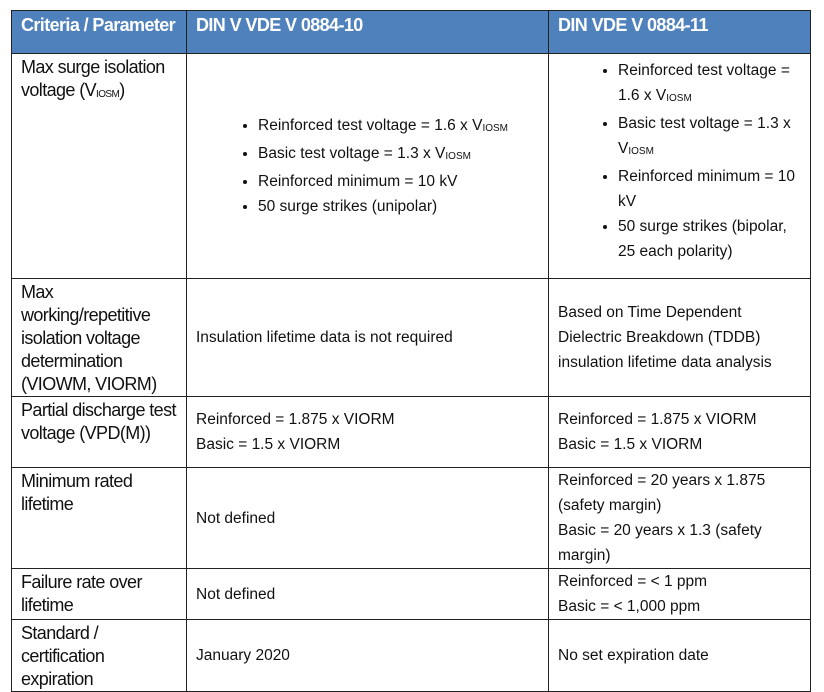  I want to click on cell-text: January 2020, so click(243, 655).